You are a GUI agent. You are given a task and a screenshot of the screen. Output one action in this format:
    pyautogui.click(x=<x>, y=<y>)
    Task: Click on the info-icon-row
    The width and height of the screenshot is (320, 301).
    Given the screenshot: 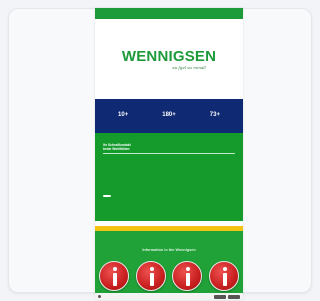 What is the action you would take?
    pyautogui.click(x=169, y=276)
    